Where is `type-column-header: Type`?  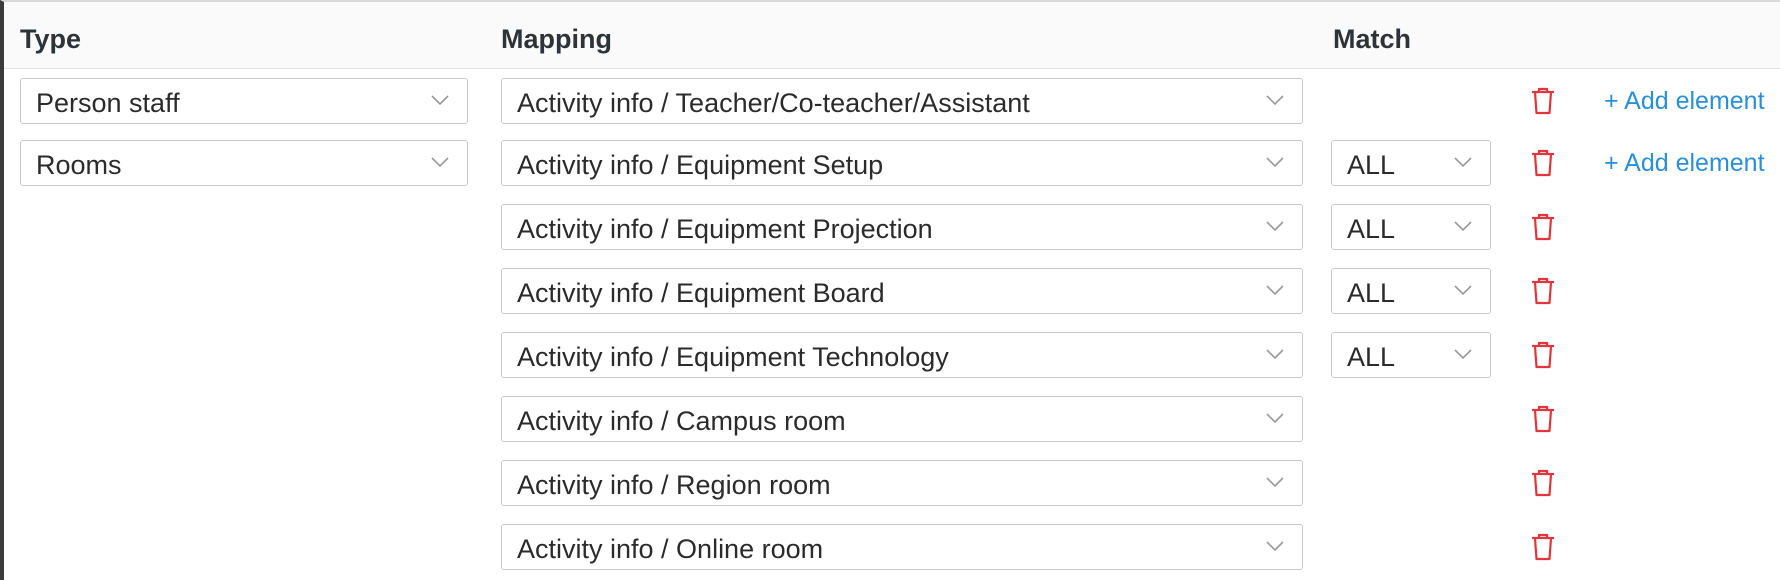 type-column-header: Type is located at coordinates (51, 39).